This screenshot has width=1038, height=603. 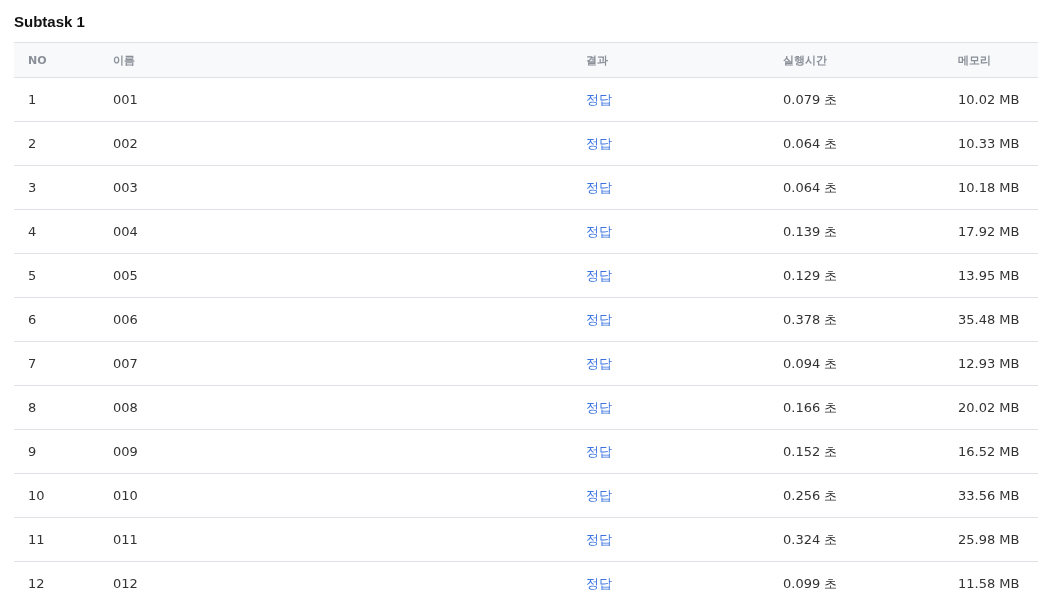 I want to click on table-cell: 006, so click(x=125, y=319).